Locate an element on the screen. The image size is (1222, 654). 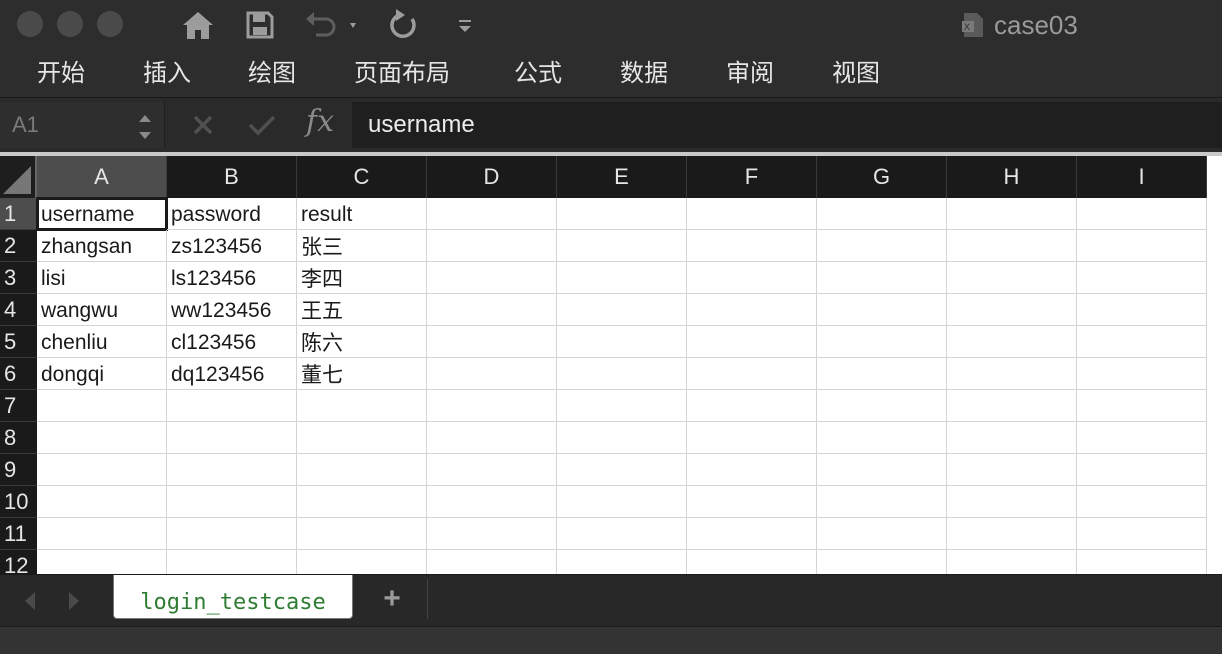
cell-d5 is located at coordinates (492, 342).